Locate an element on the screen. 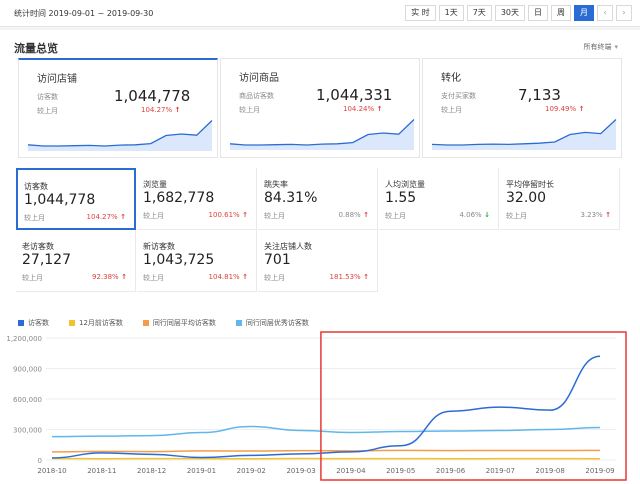 Image resolution: width=640 pixels, height=484 pixels. x-tick-label: 2019-07 is located at coordinates (500, 471).